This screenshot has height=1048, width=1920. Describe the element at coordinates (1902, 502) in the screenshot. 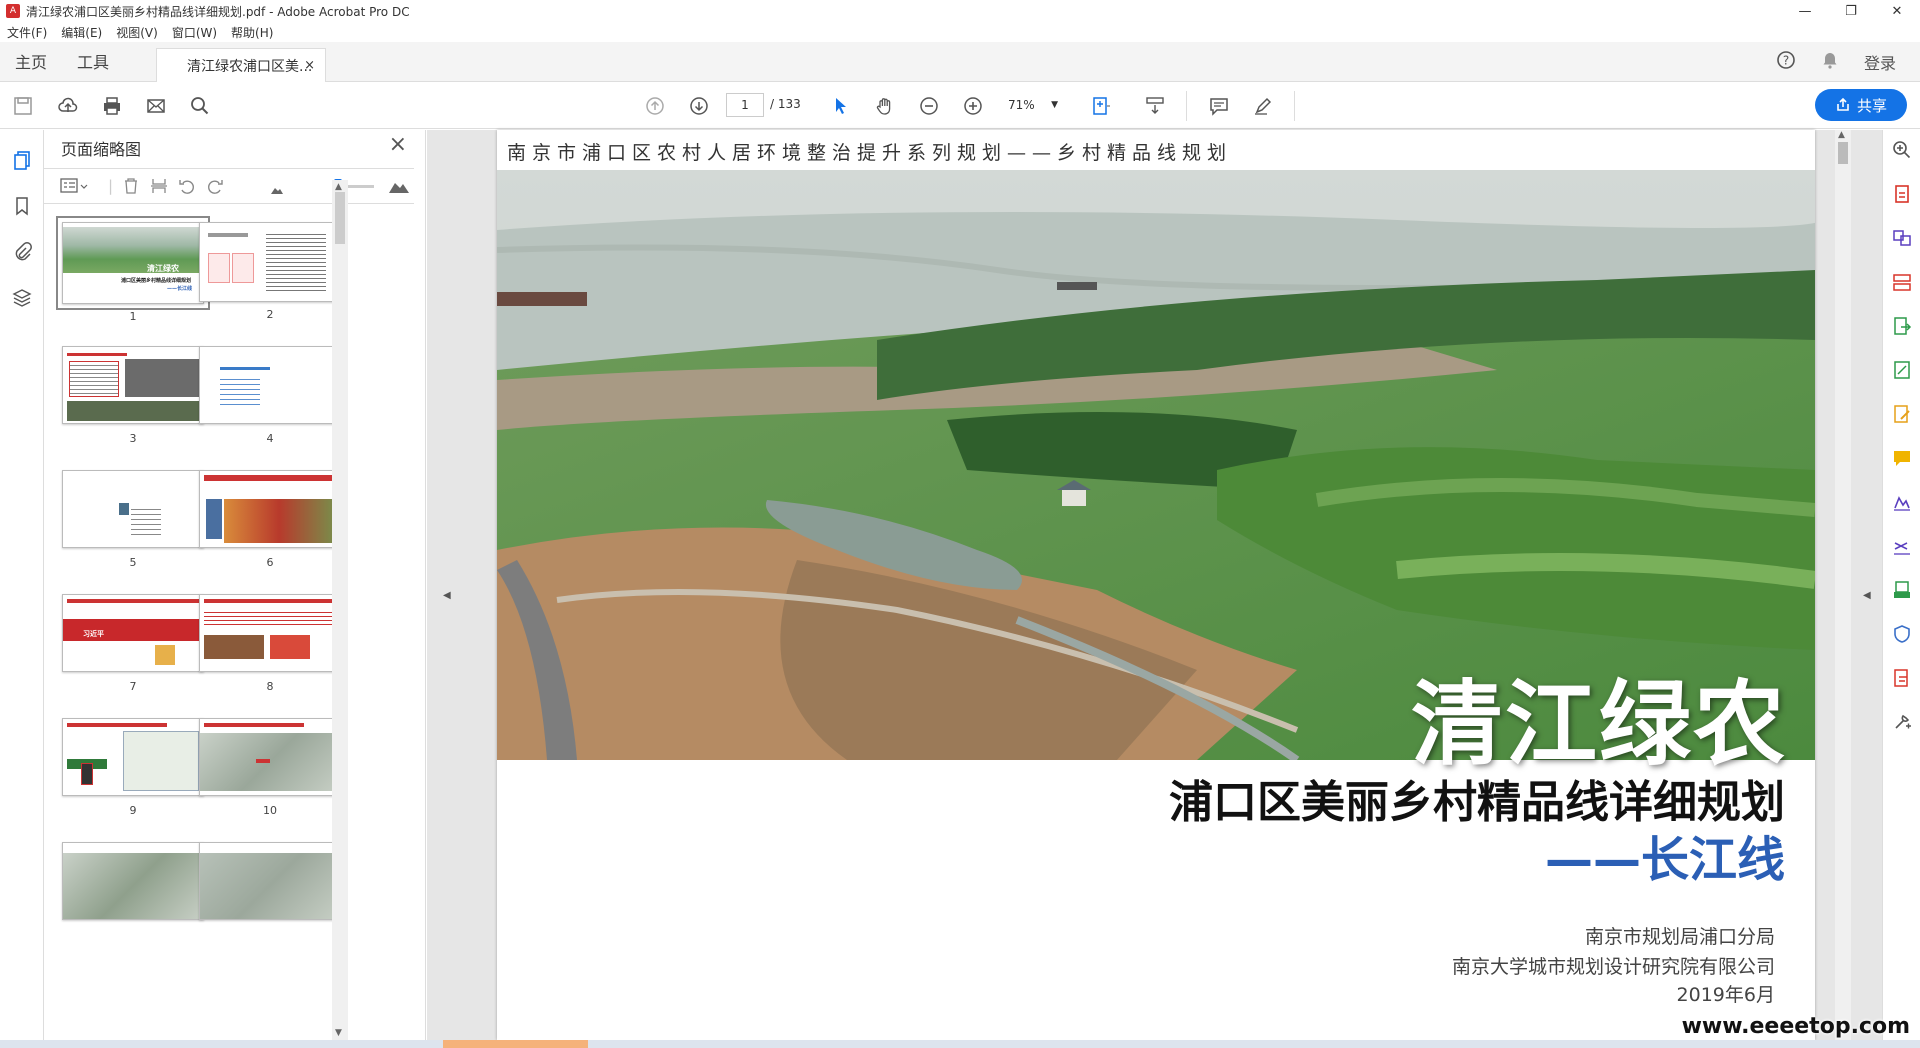

I see `sign-icon` at that location.